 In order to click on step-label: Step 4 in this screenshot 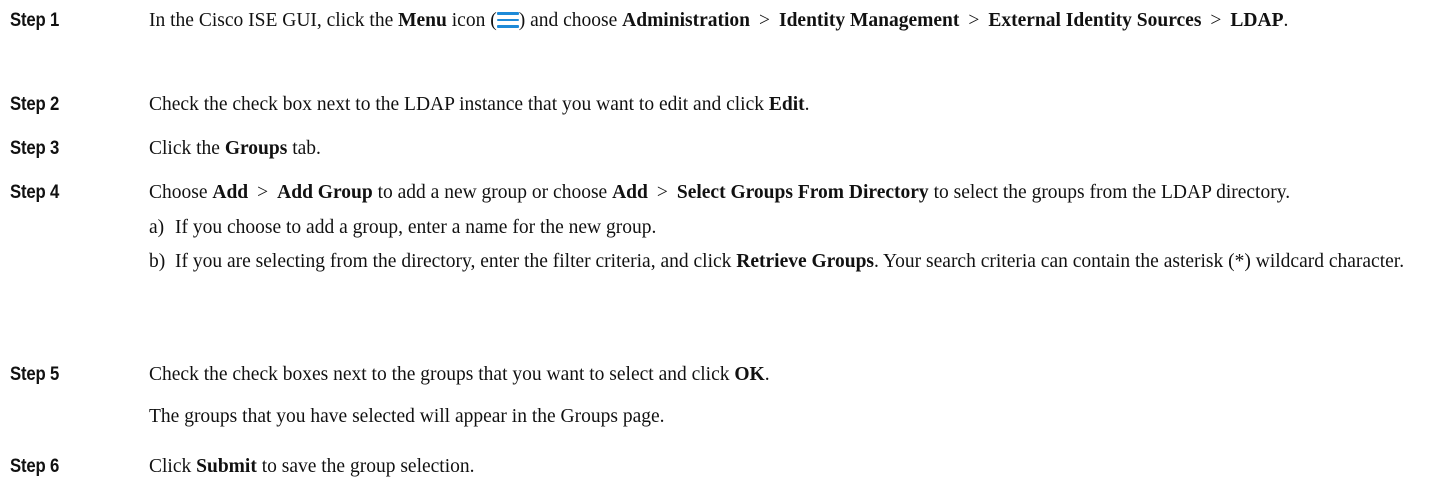, I will do `click(35, 192)`.